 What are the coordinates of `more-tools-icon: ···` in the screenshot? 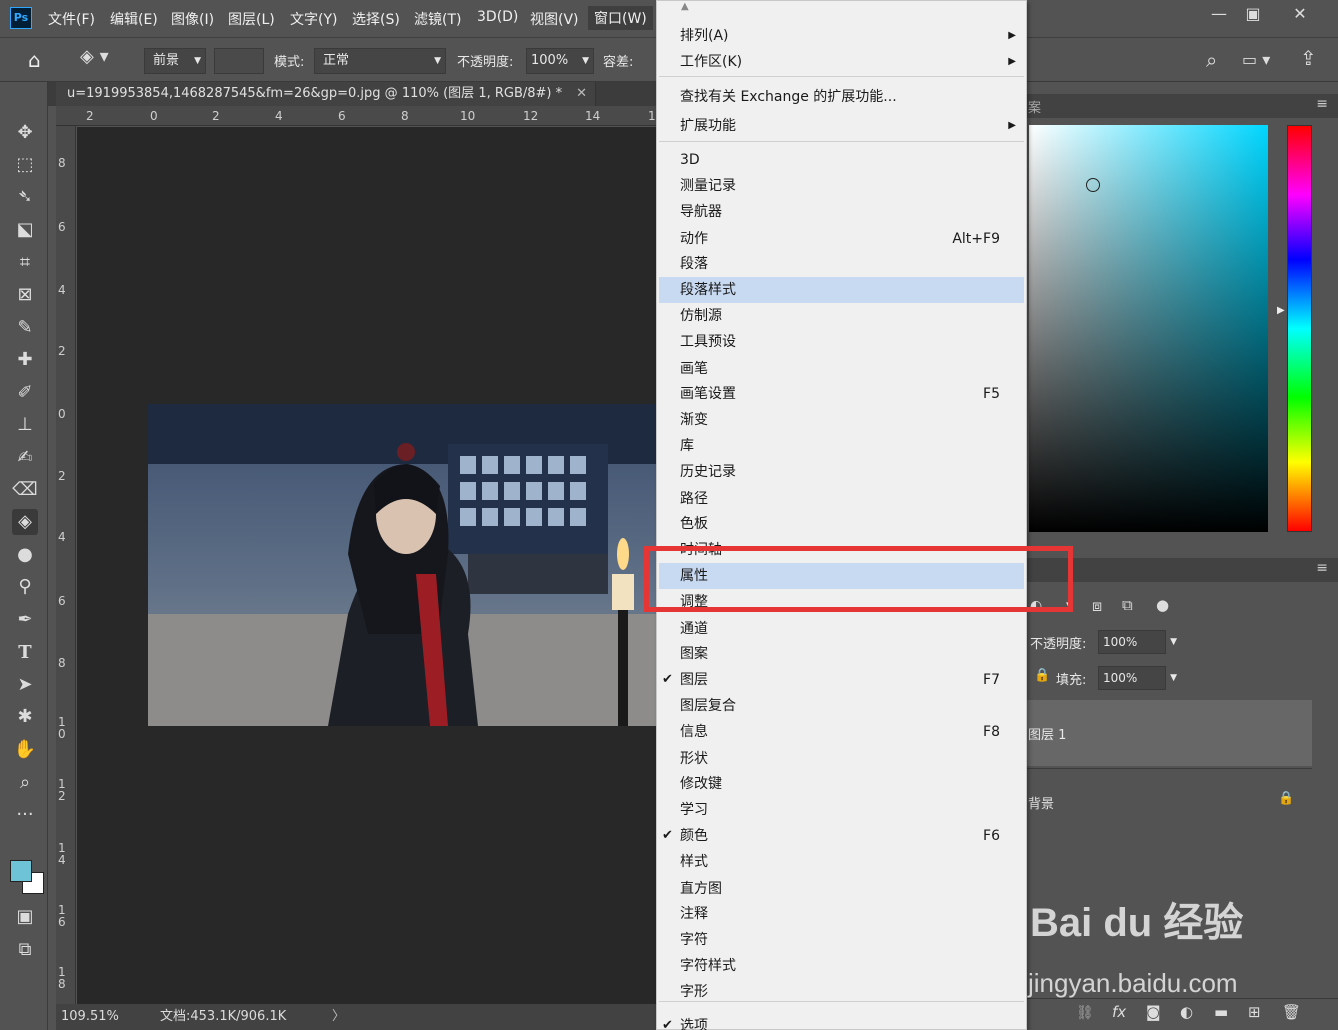 It's located at (25, 815).